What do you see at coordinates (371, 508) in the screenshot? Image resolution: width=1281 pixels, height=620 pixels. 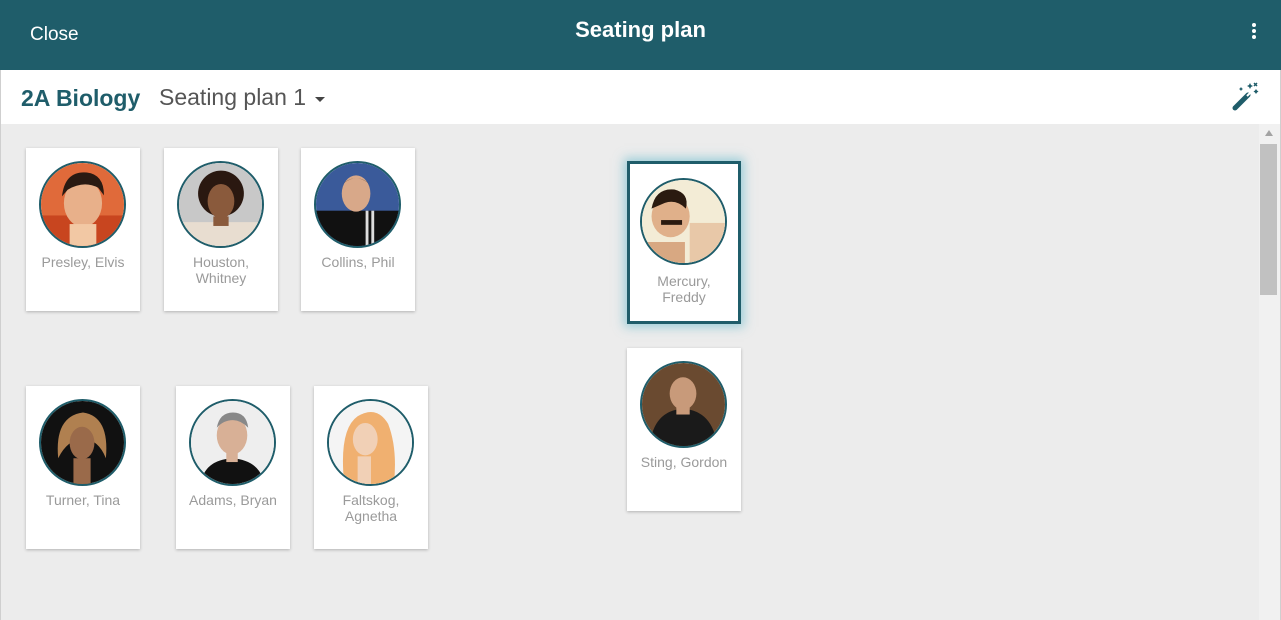 I see `student-name: Faltskog, Agnetha` at bounding box center [371, 508].